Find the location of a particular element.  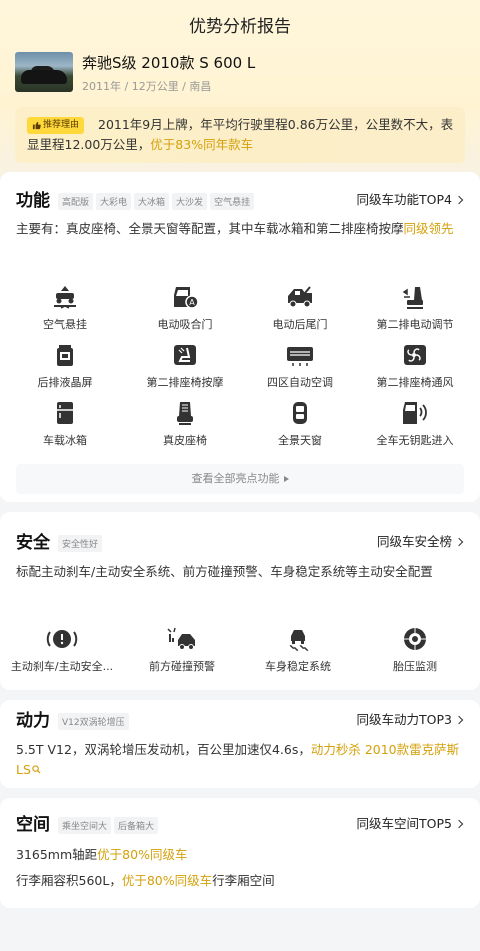

power-tailgate-icon is located at coordinates (300, 297).